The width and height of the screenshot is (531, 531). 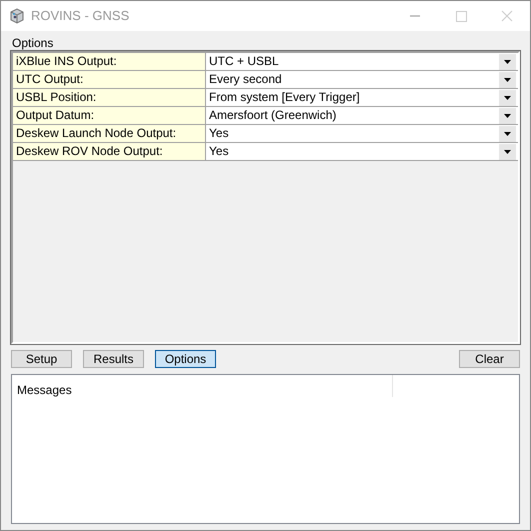 I want to click on value-dropdown: From system [Every Trigger], so click(x=362, y=97).